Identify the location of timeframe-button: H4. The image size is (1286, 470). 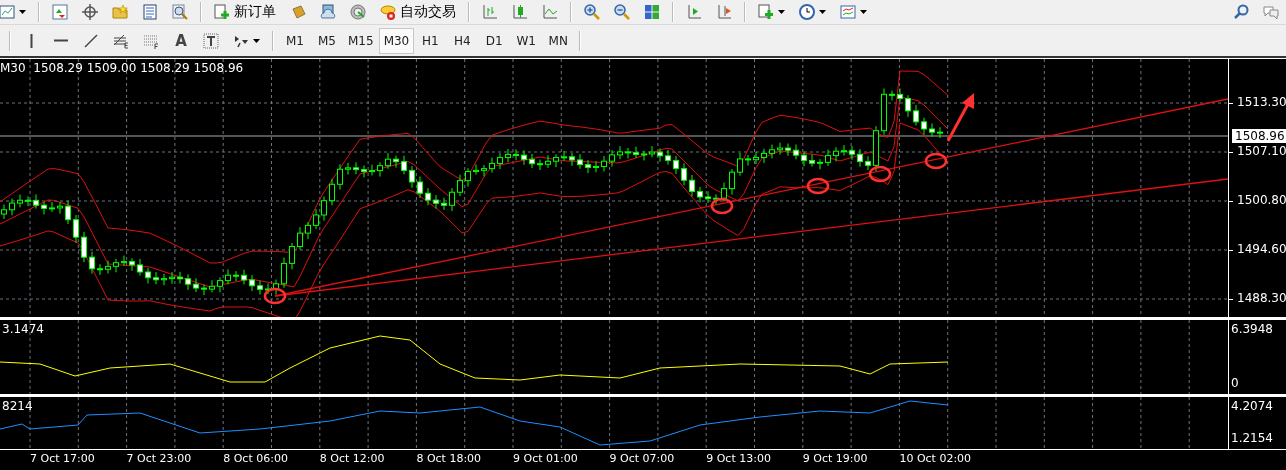
(462, 40).